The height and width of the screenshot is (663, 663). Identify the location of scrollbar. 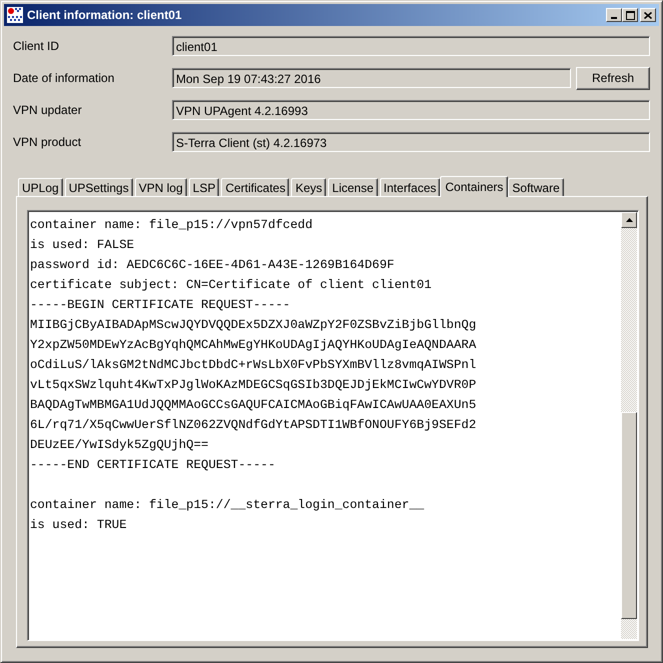
(629, 425).